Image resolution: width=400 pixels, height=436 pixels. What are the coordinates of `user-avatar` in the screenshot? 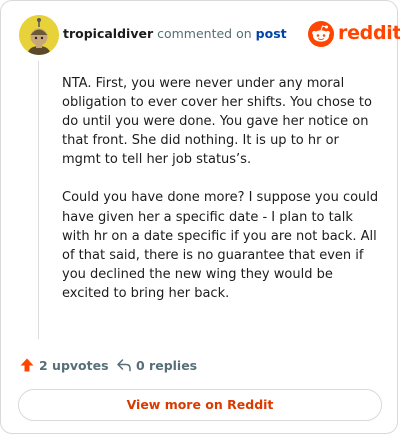 It's located at (39, 35).